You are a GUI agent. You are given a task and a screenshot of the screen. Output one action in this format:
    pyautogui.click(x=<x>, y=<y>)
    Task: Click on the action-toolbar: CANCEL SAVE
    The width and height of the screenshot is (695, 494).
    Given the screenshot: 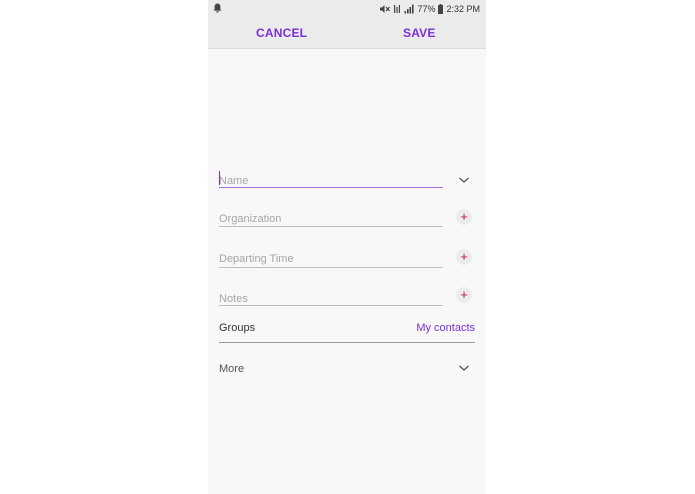 What is the action you would take?
    pyautogui.click(x=347, y=33)
    